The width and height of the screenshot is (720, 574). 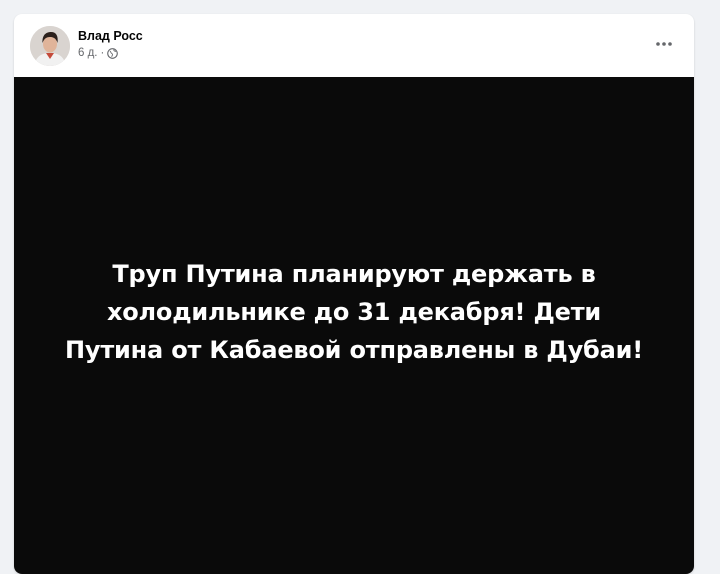 I want to click on media-text-line-3: Путина от Кабаевой отправлены в Дубаи!, so click(x=354, y=350).